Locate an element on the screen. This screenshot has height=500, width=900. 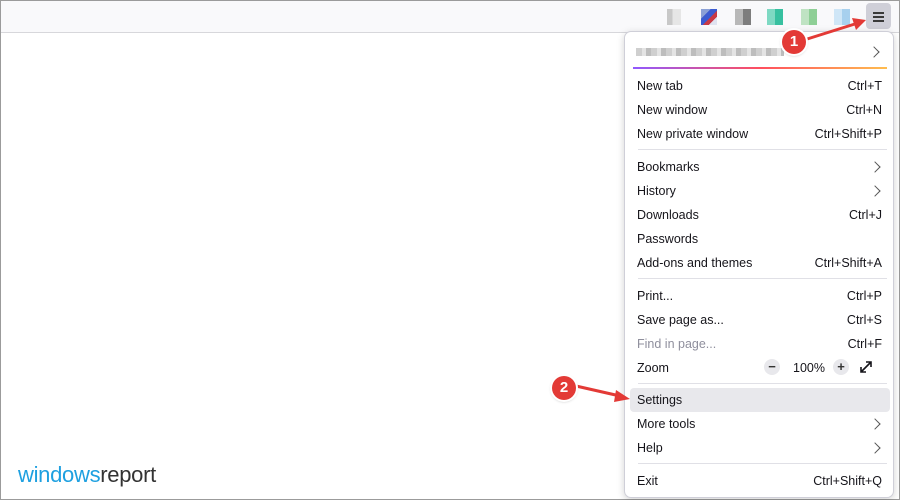
shortcut-label: Ctrl+N is located at coordinates (864, 110).